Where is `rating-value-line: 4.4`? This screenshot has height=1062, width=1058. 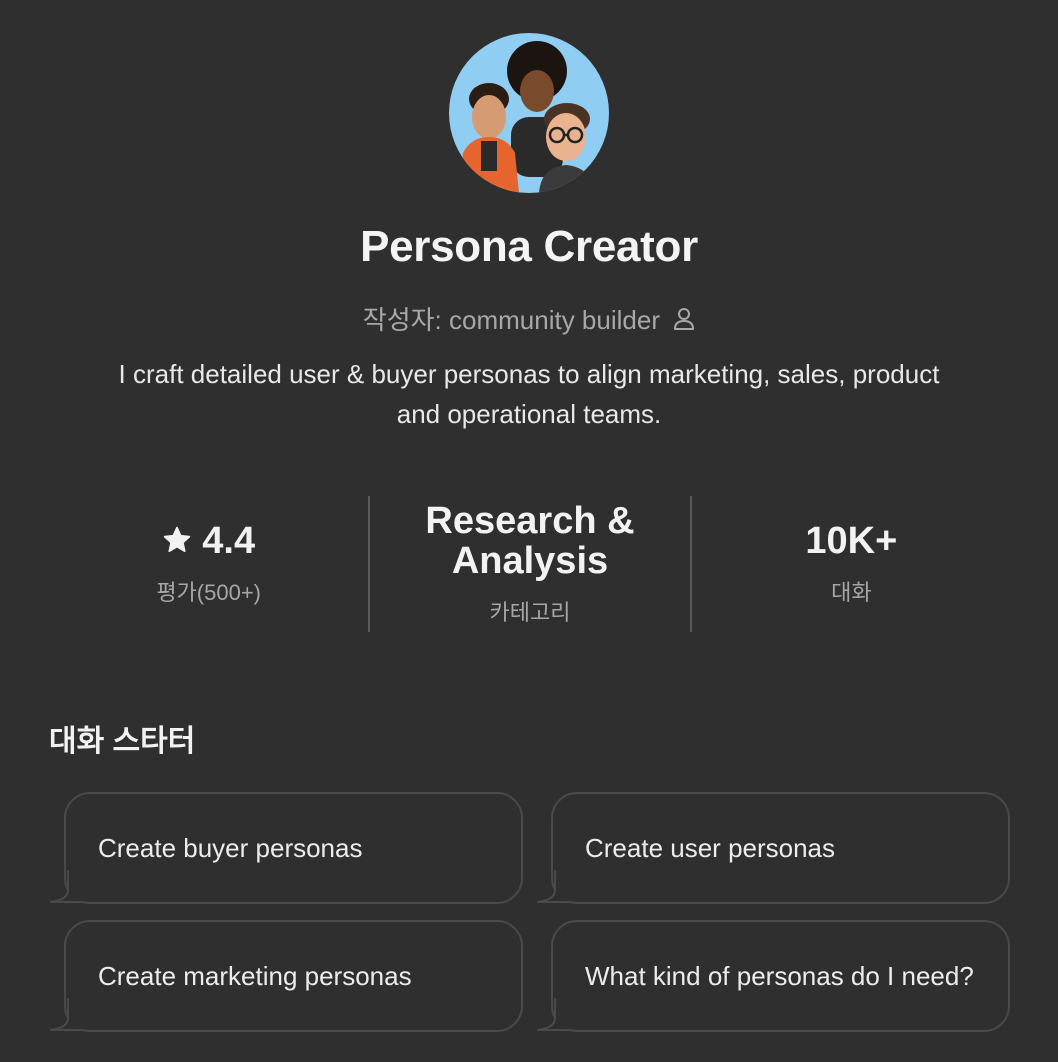
rating-value-line: 4.4 is located at coordinates (208, 541).